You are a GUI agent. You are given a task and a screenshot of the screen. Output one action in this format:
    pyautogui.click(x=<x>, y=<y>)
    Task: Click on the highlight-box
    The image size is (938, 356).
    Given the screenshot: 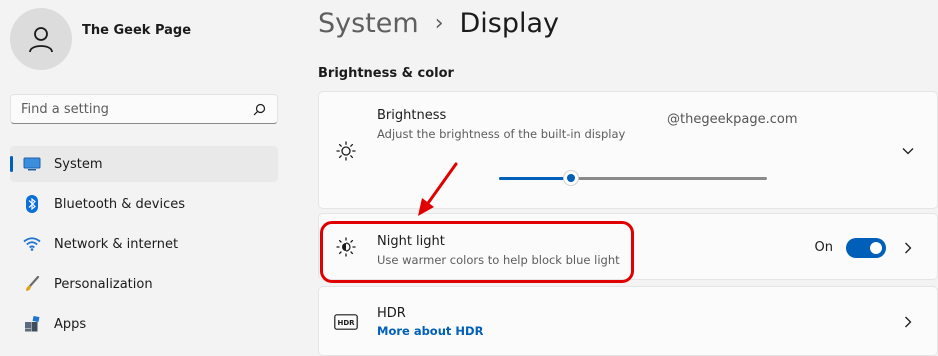 What is the action you would take?
    pyautogui.click(x=477, y=252)
    